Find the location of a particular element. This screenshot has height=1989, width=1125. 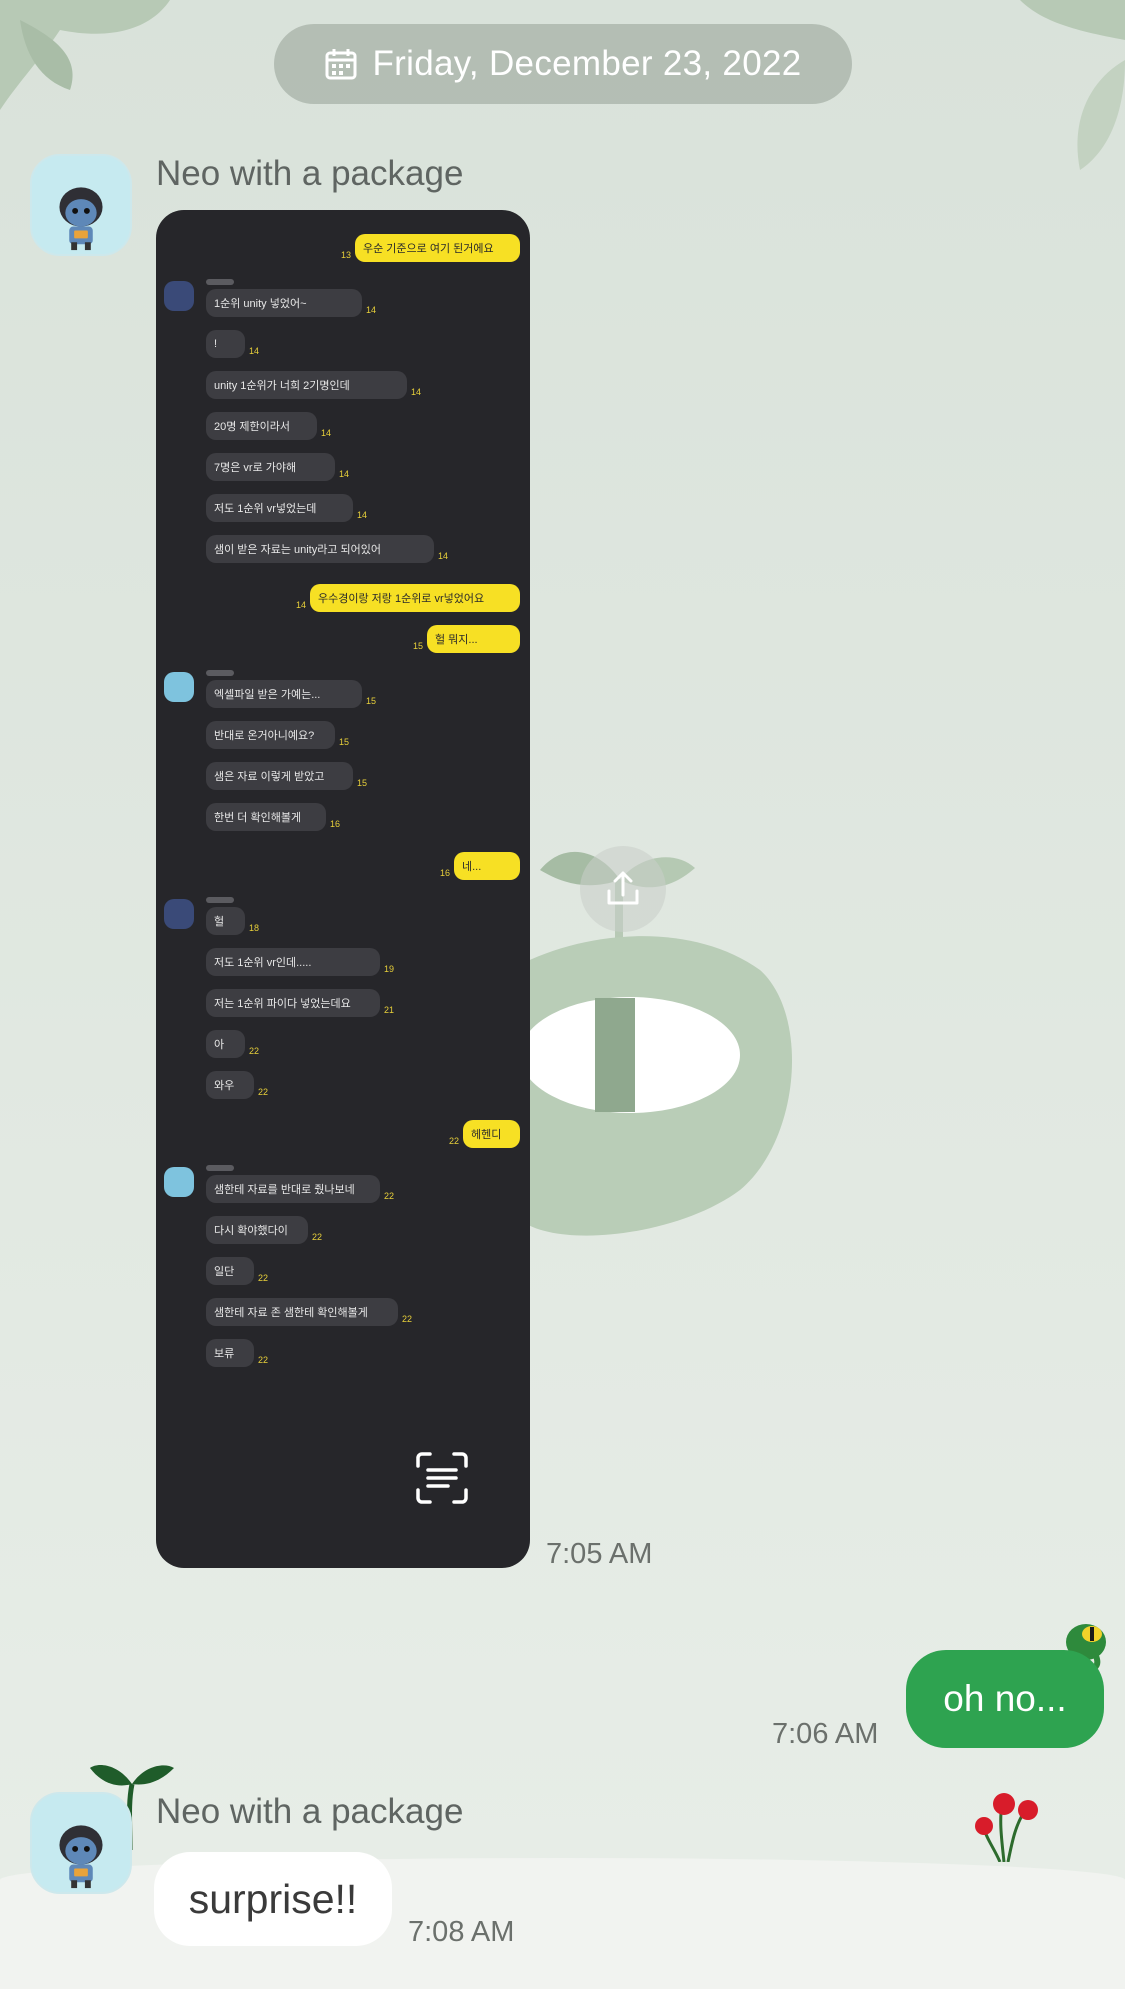

screenshot-message-row: 한번 더 확인해볼게 is located at coordinates (266, 817).